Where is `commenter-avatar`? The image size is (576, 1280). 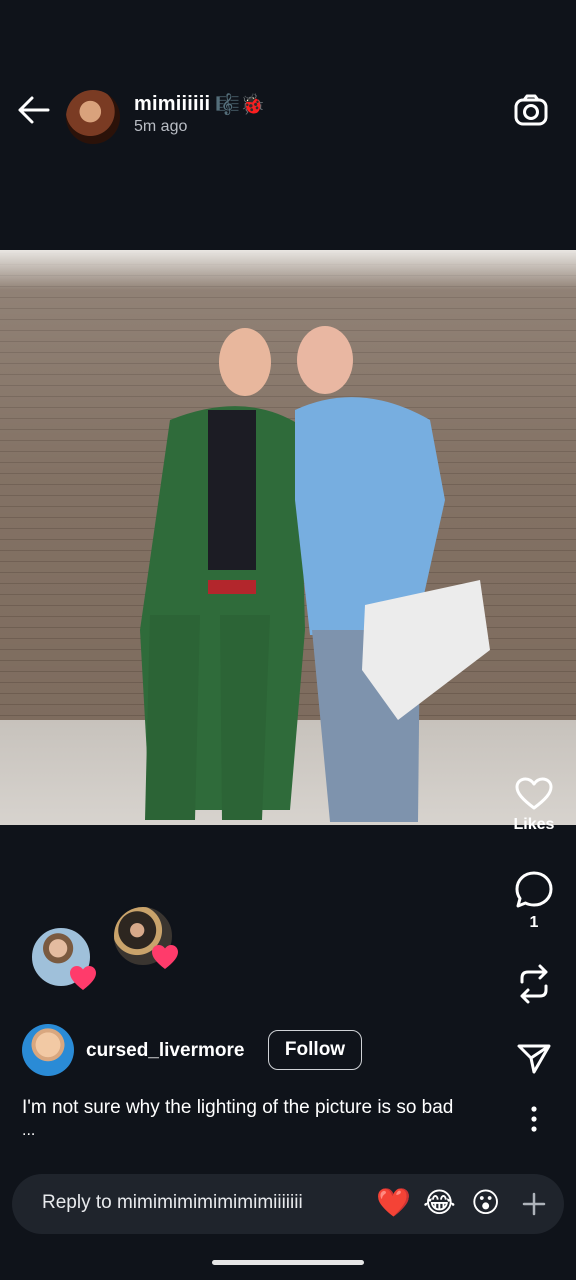
commenter-avatar is located at coordinates (48, 1050).